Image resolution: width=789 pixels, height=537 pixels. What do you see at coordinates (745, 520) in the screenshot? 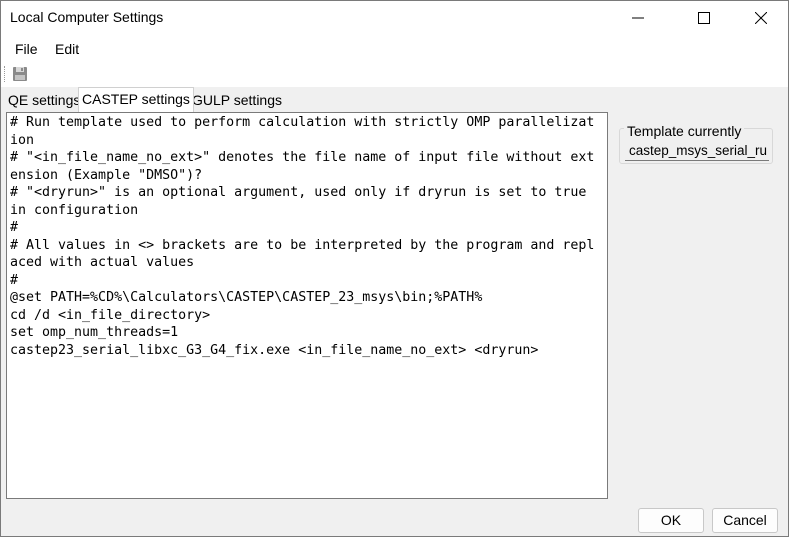
I see `cancel-button: Cancel` at bounding box center [745, 520].